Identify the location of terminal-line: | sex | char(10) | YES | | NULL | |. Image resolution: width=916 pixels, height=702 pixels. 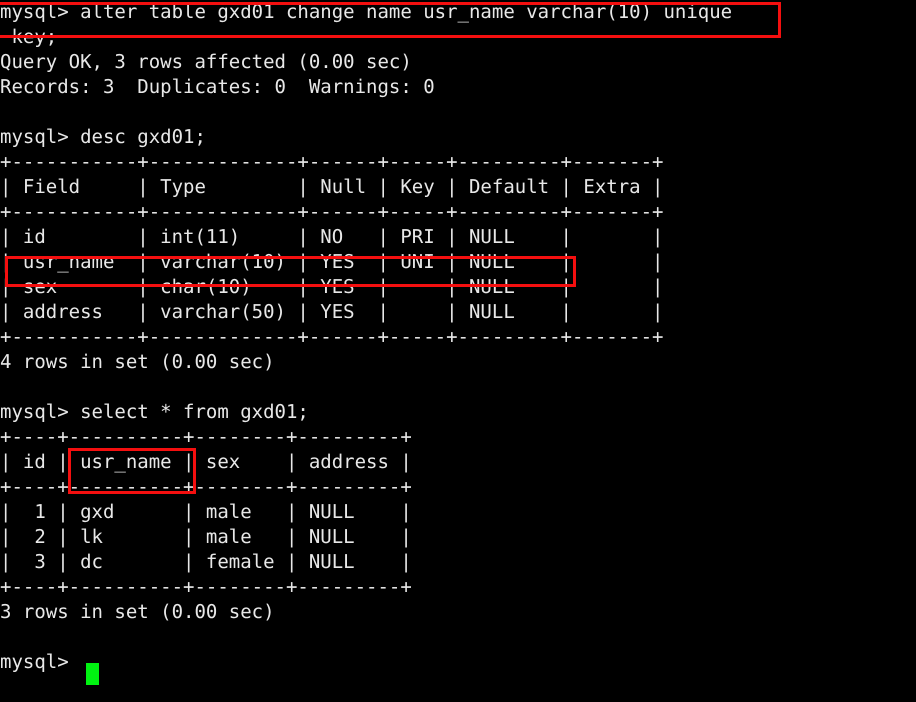
(332, 287).